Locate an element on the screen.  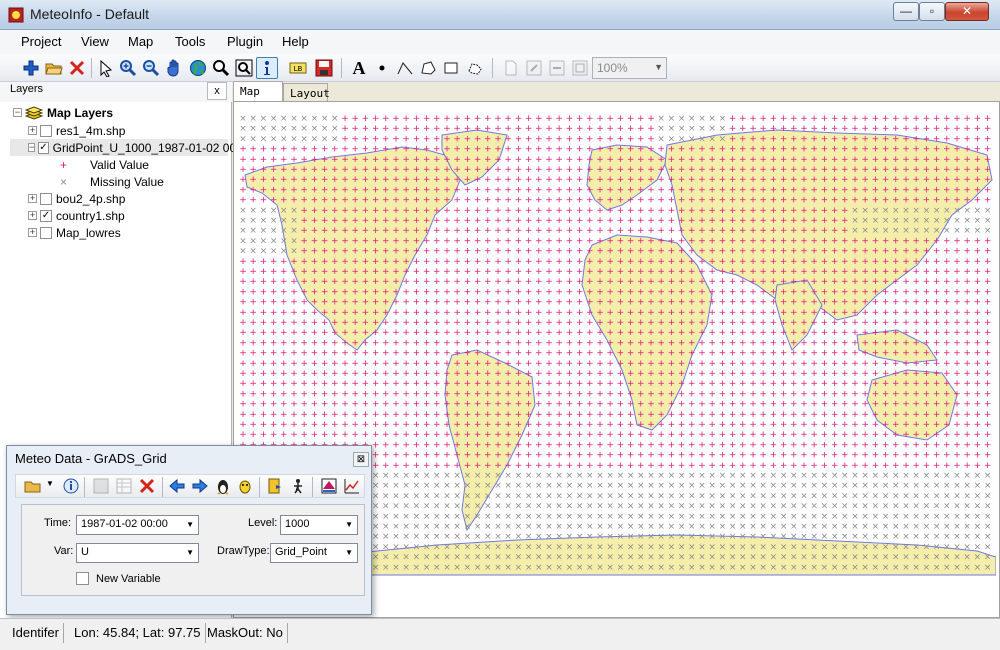
tab-layout: Layout is located at coordinates (306, 92).